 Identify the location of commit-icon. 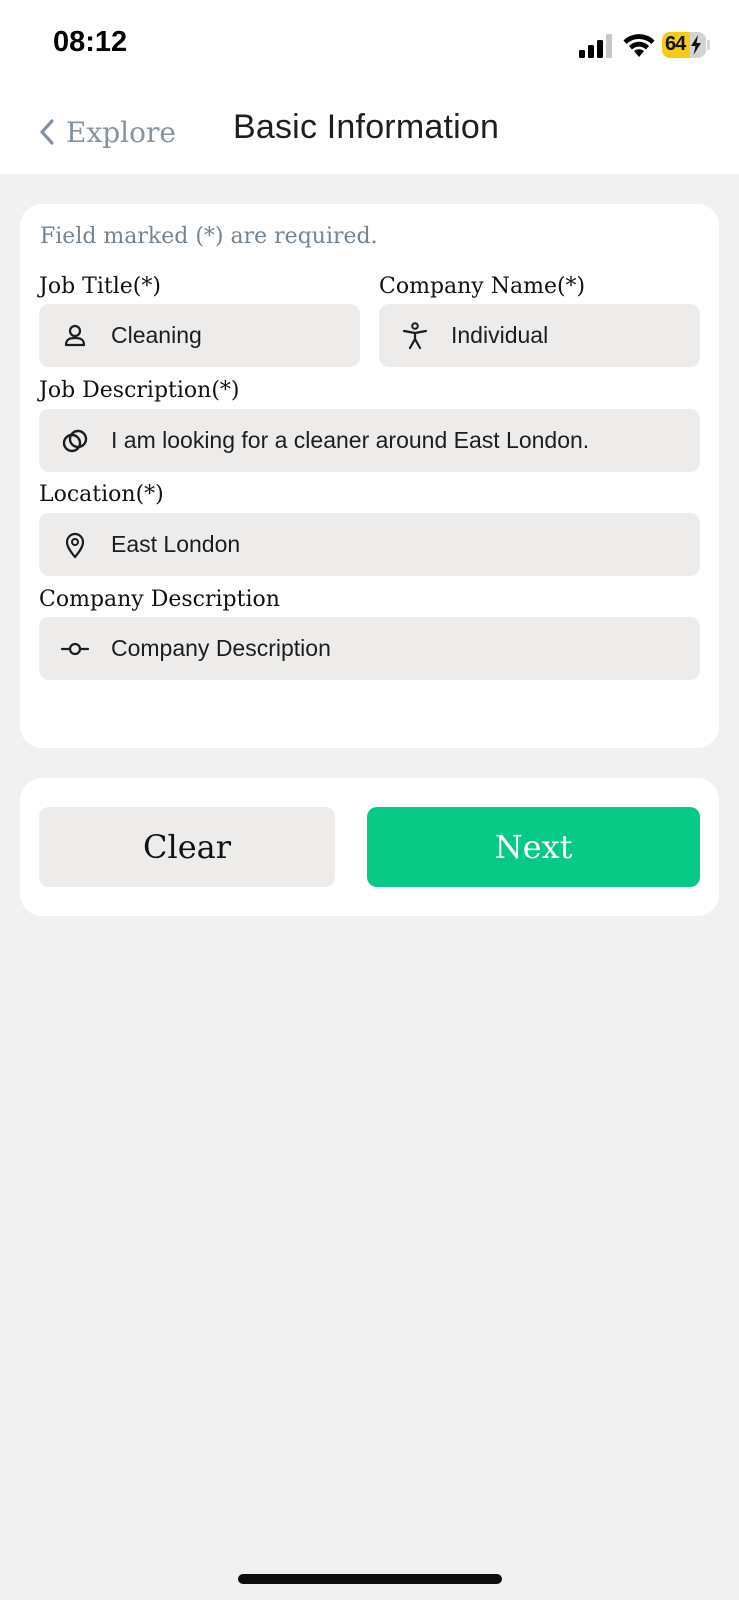
(75, 648).